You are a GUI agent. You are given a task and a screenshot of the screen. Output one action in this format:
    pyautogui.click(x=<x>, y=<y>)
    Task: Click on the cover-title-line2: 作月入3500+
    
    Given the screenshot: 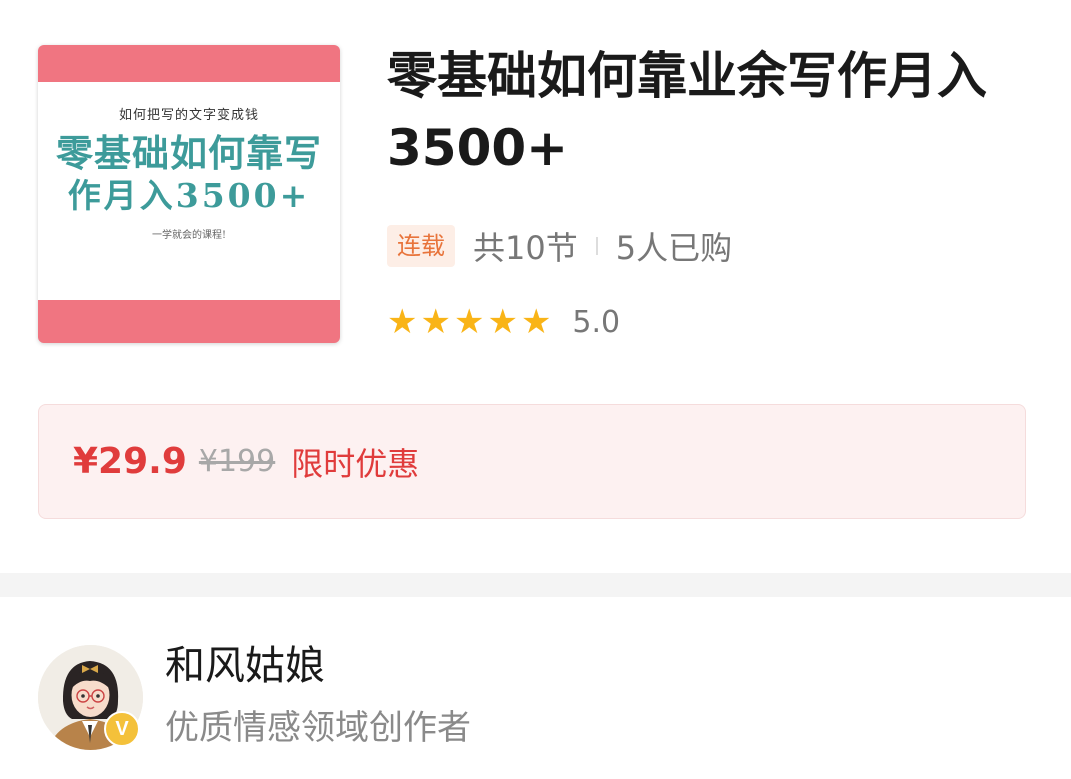 What is the action you would take?
    pyautogui.click(x=189, y=195)
    